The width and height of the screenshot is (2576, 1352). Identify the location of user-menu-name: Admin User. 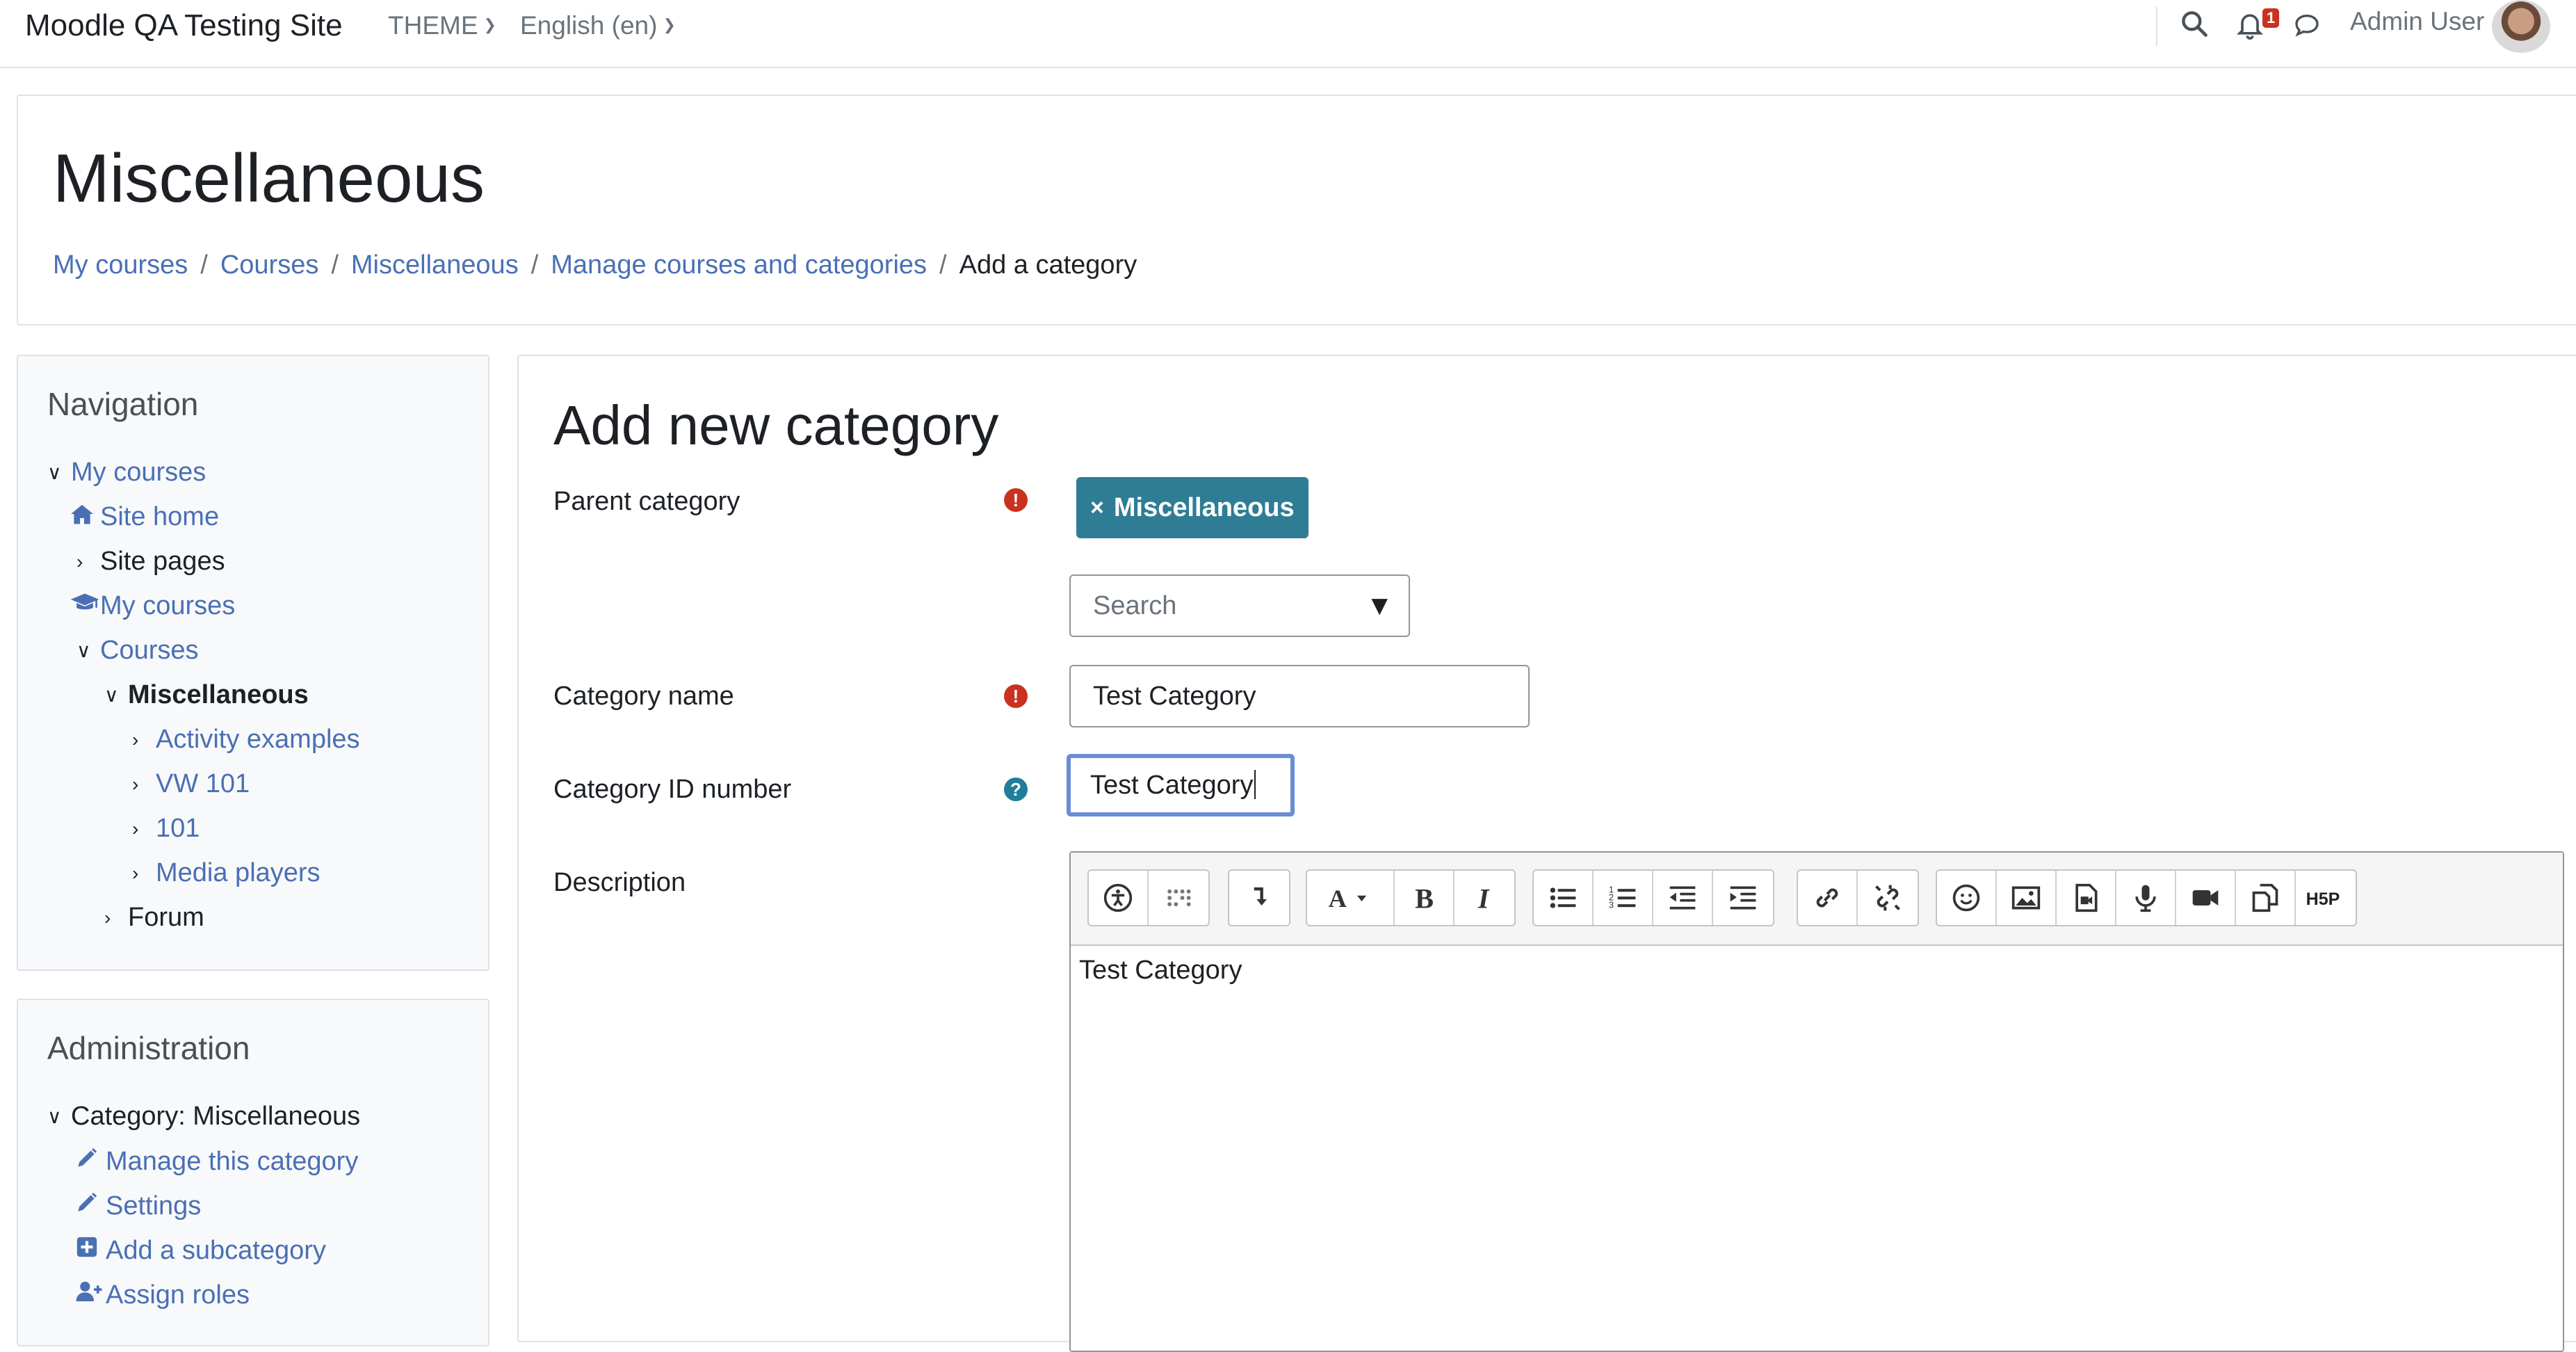
(2417, 21).